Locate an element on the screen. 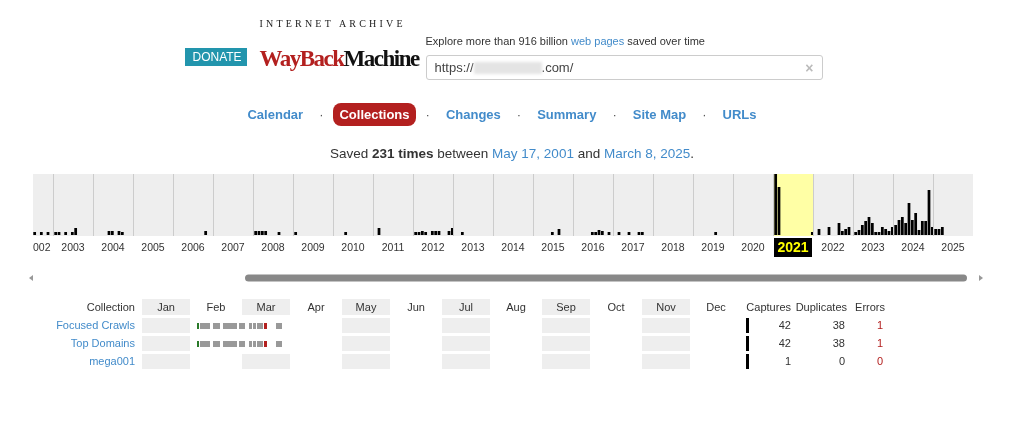 The width and height of the screenshot is (1024, 432). year-label: 2015 is located at coordinates (553, 245).